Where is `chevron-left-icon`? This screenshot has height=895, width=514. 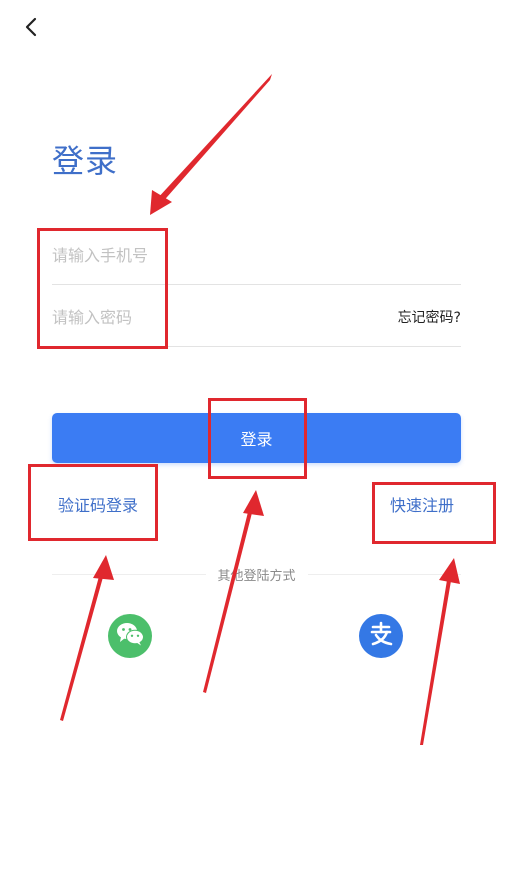 chevron-left-icon is located at coordinates (31, 29).